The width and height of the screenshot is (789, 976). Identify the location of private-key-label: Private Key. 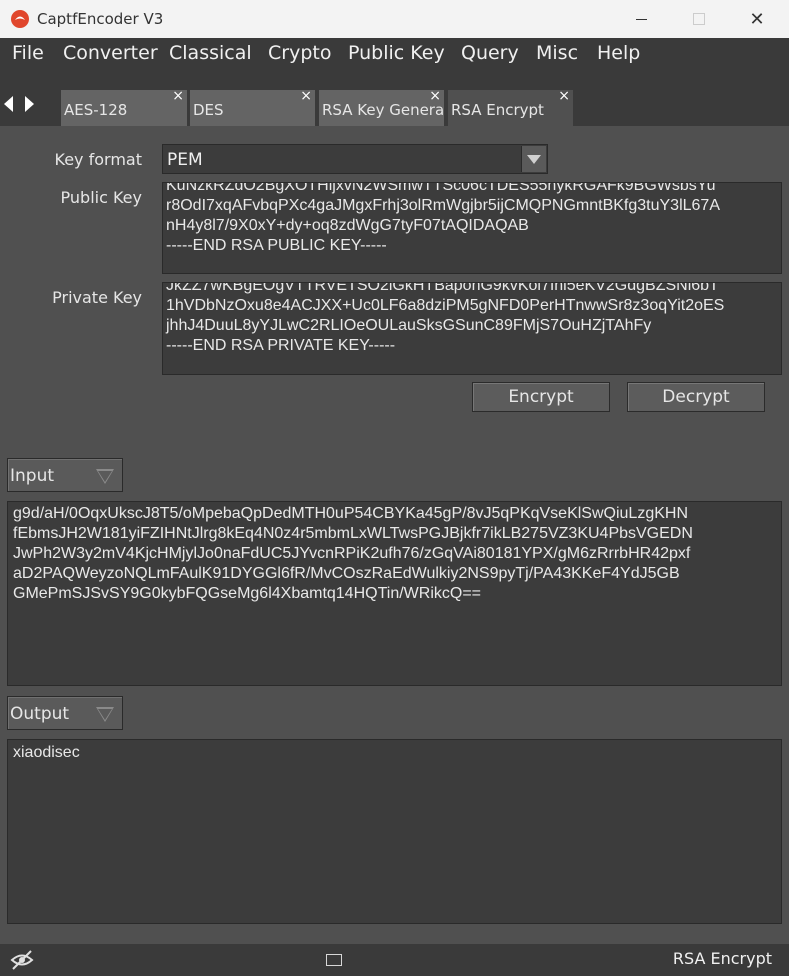
(97, 297).